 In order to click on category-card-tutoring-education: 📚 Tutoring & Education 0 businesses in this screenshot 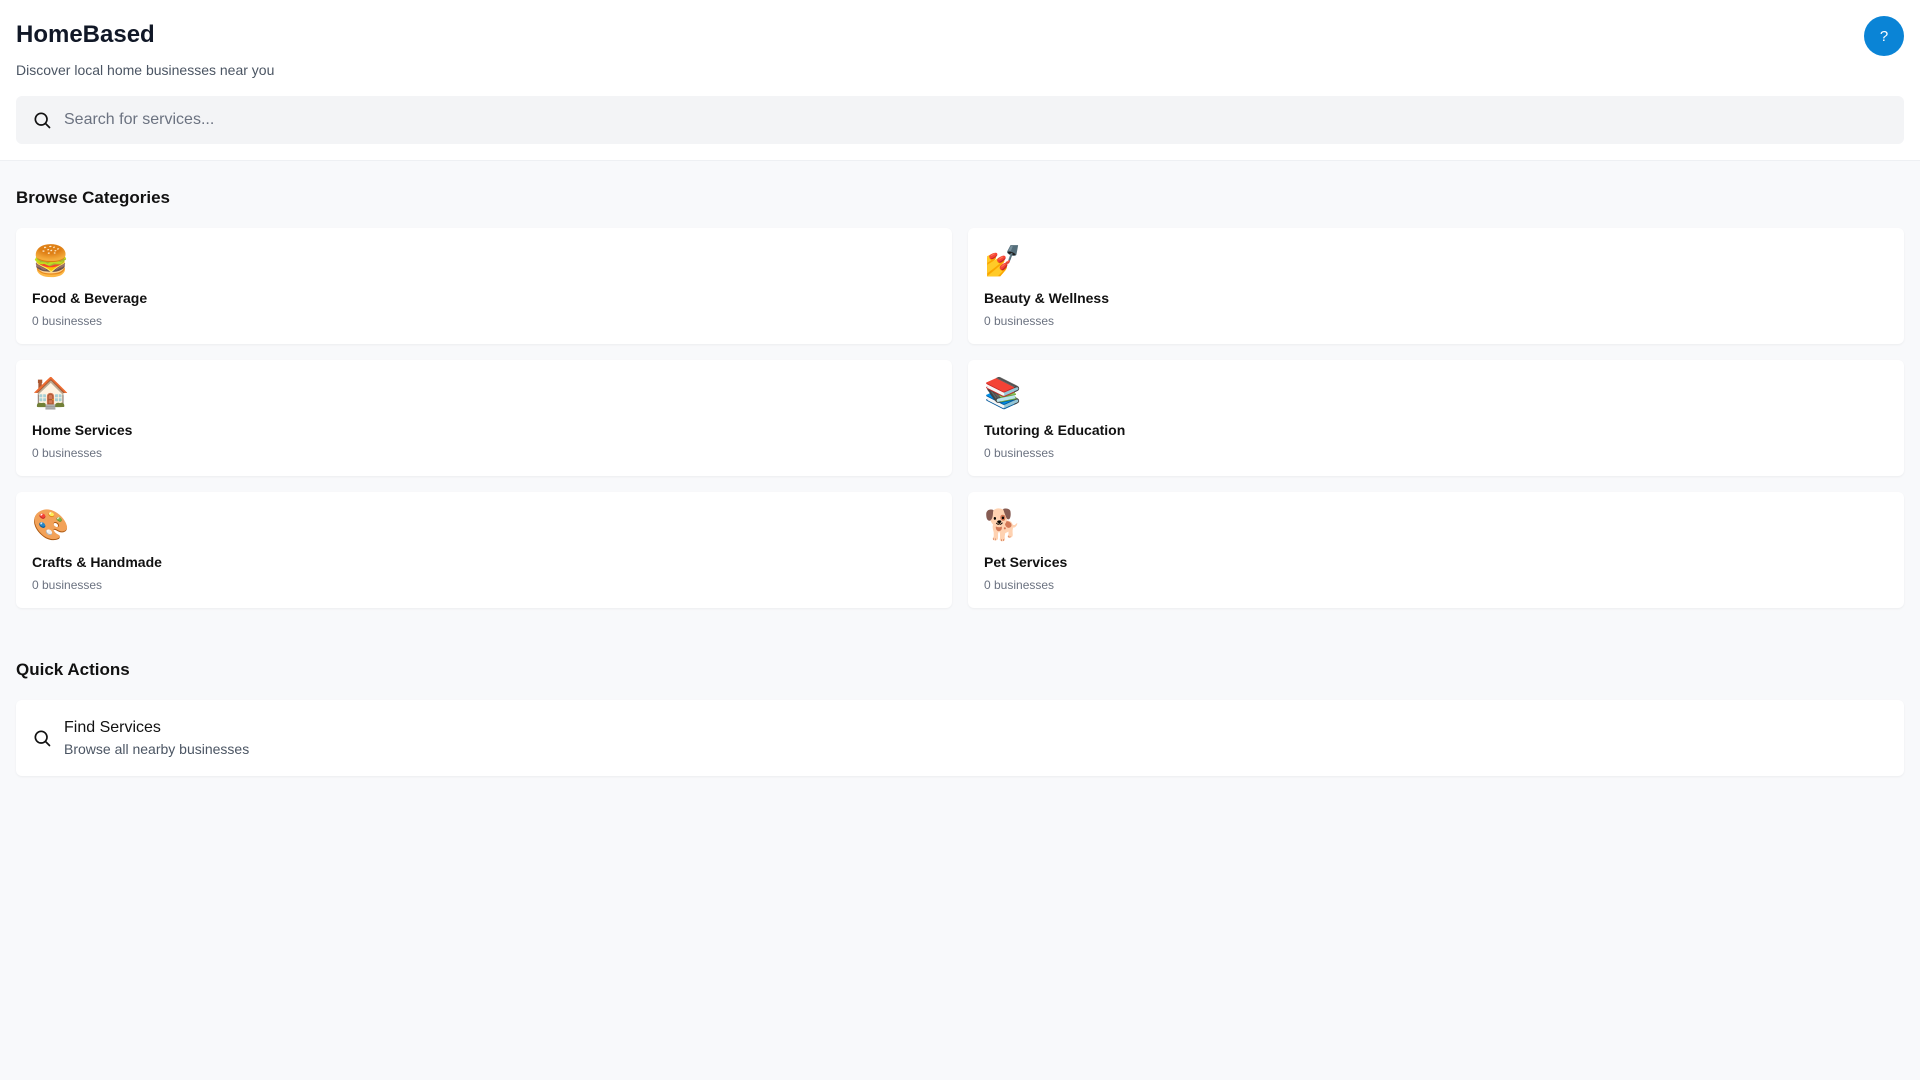, I will do `click(1436, 418)`.